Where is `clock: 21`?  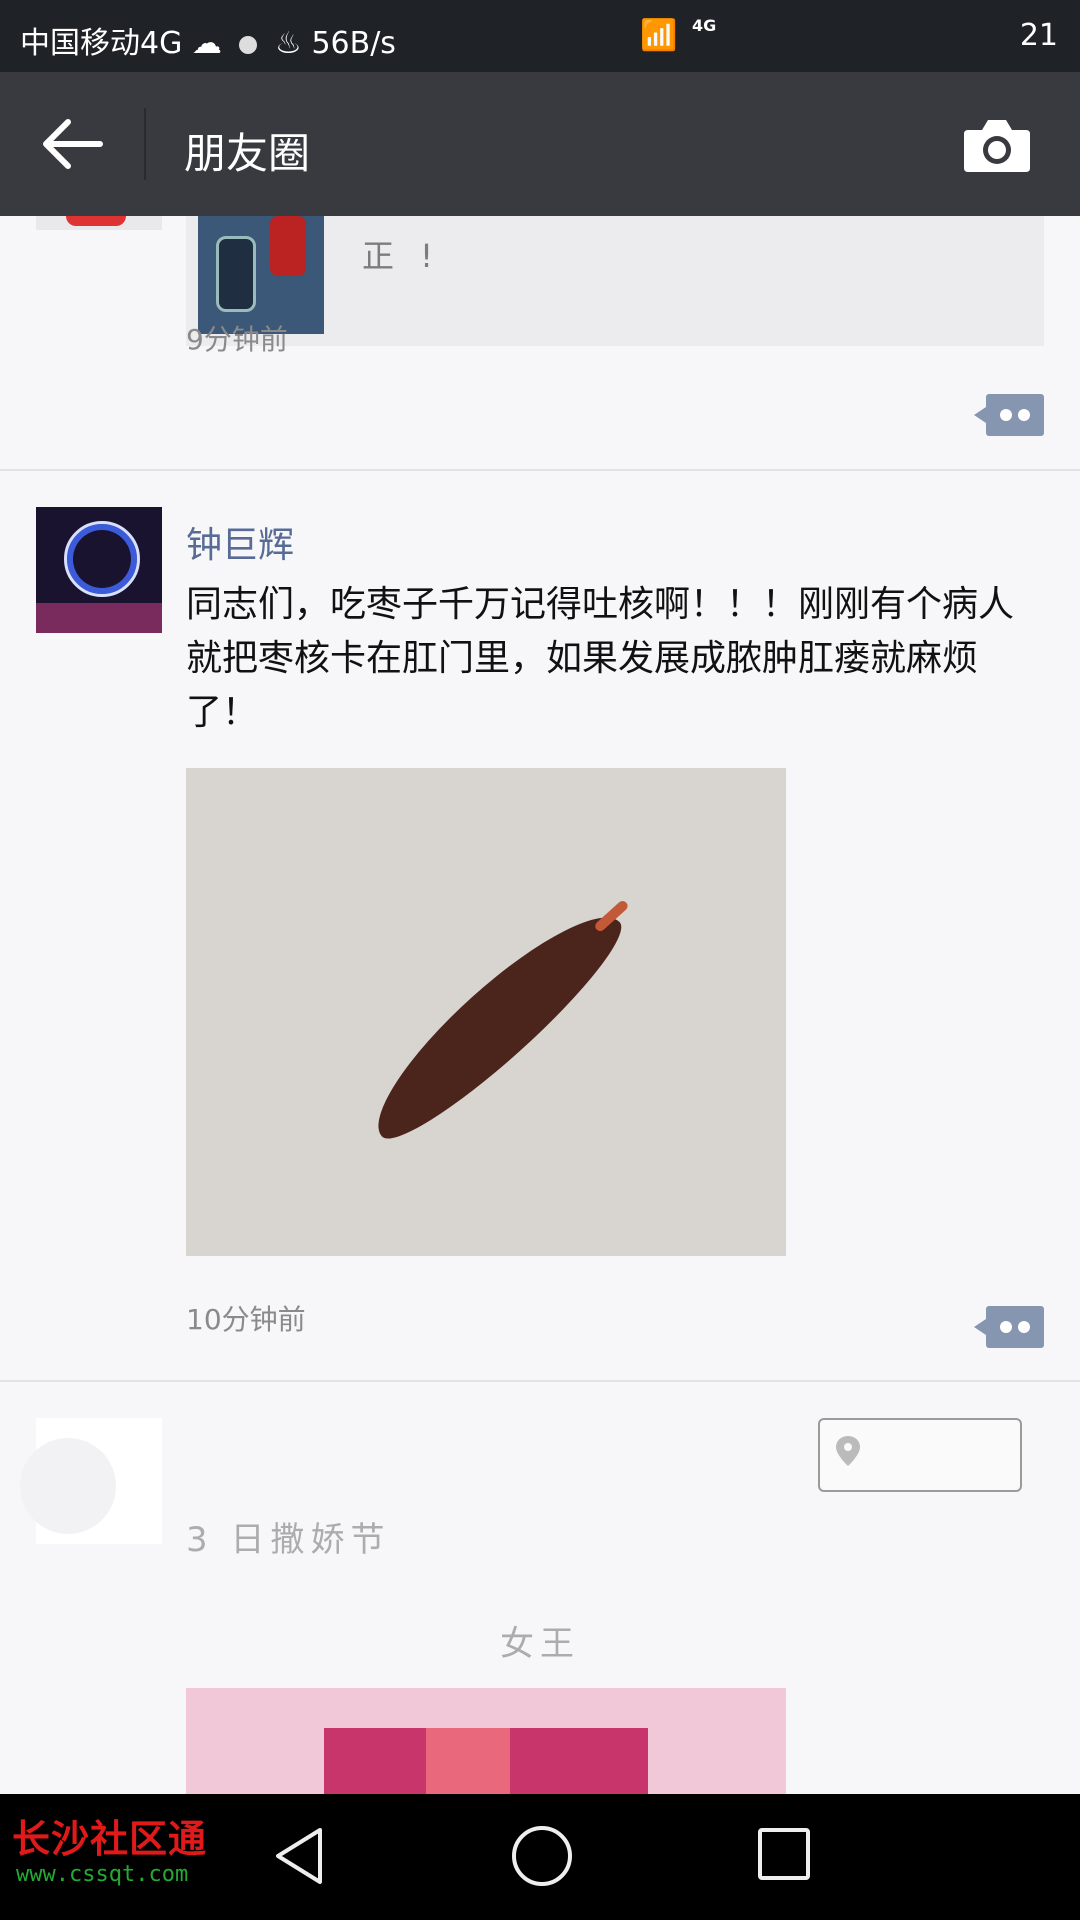 clock: 21 is located at coordinates (1038, 35).